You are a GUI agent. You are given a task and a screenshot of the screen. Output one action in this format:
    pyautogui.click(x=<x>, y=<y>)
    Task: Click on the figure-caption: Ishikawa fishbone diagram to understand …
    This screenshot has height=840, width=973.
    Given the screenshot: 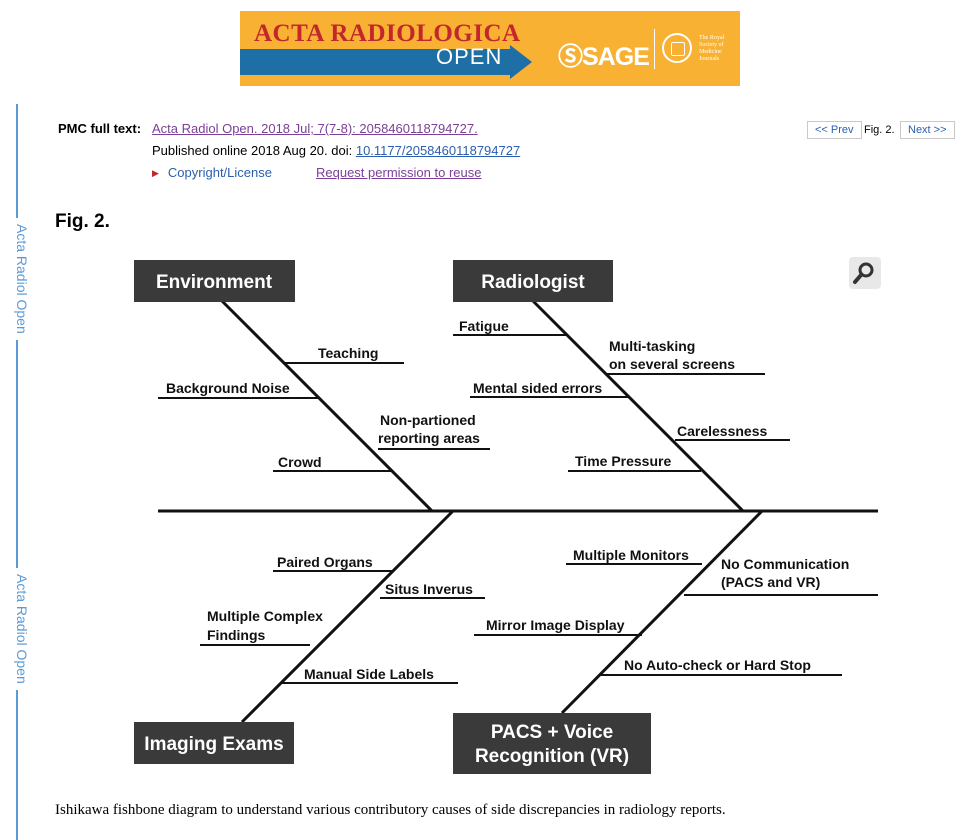 What is the action you would take?
    pyautogui.click(x=390, y=810)
    